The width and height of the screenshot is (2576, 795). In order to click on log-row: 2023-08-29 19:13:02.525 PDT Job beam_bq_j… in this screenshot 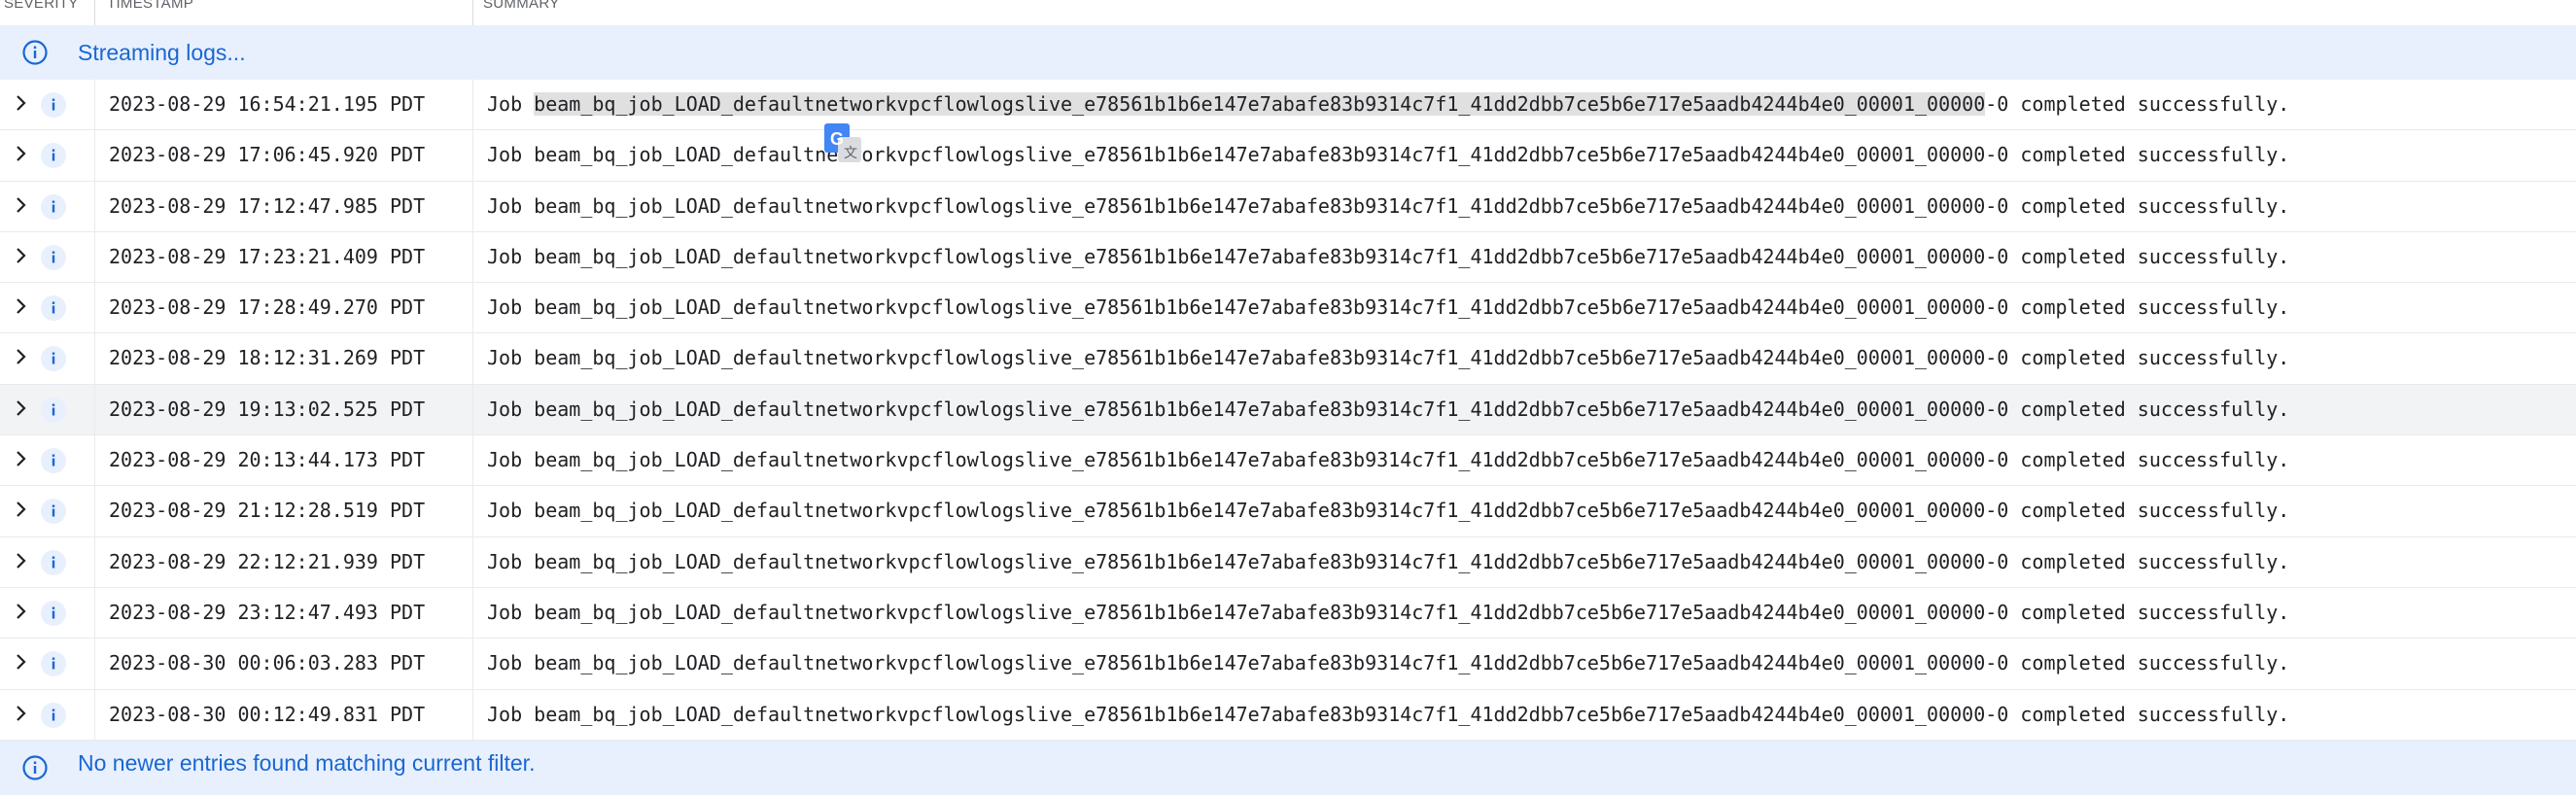, I will do `click(1288, 410)`.